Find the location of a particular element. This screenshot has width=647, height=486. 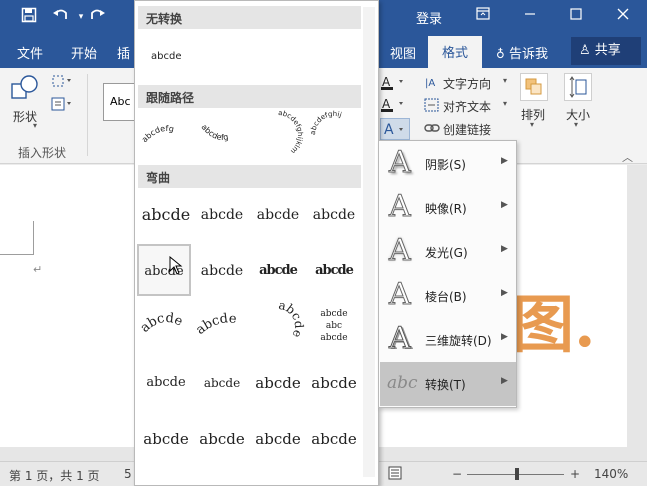

submenu-arrow-icon: ▶ is located at coordinates (504, 381).